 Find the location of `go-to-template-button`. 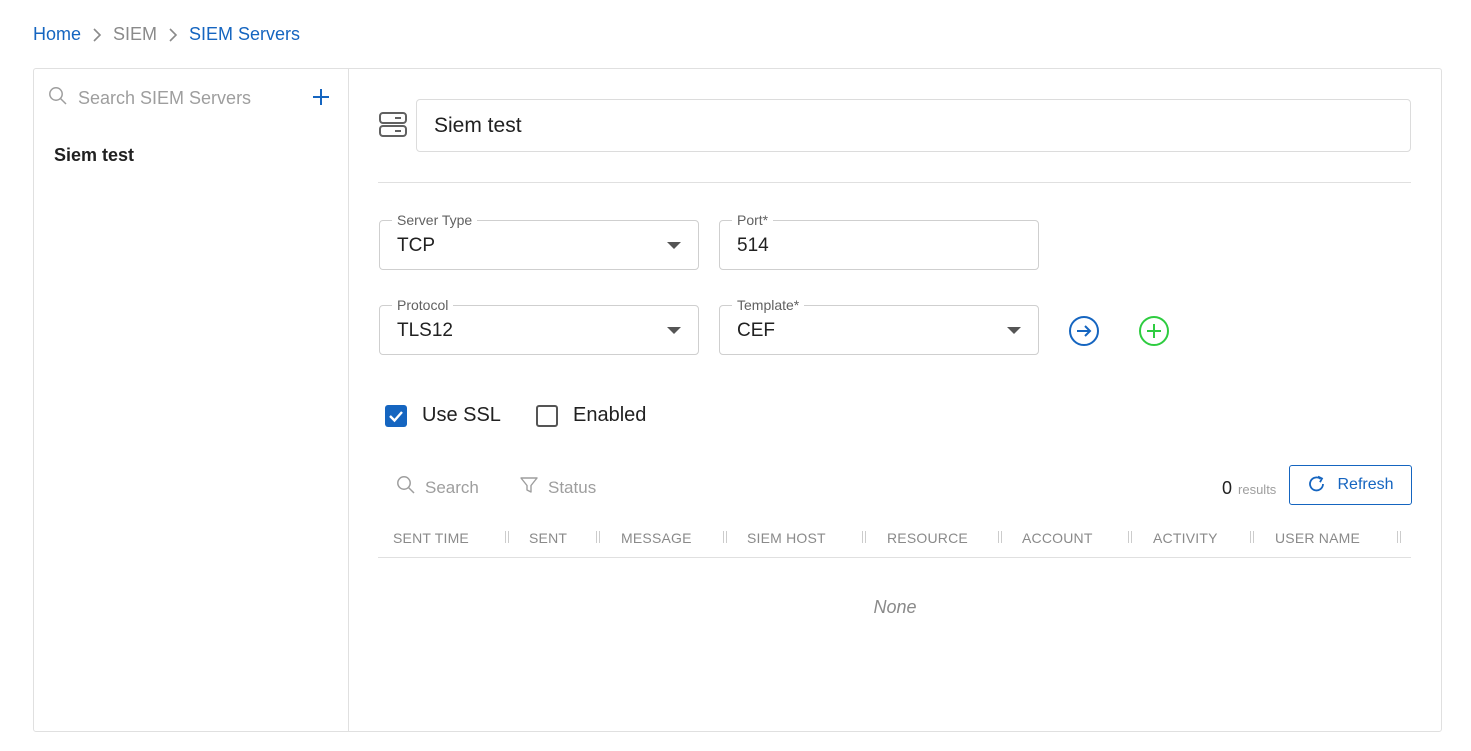

go-to-template-button is located at coordinates (1084, 331).